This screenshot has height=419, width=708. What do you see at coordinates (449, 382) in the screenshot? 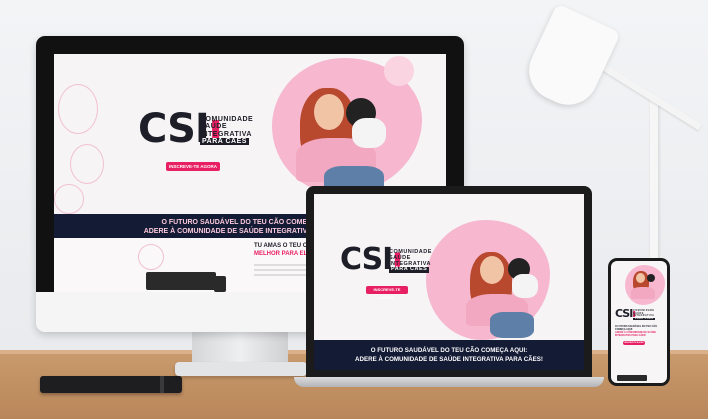
I see `laptop-base` at bounding box center [449, 382].